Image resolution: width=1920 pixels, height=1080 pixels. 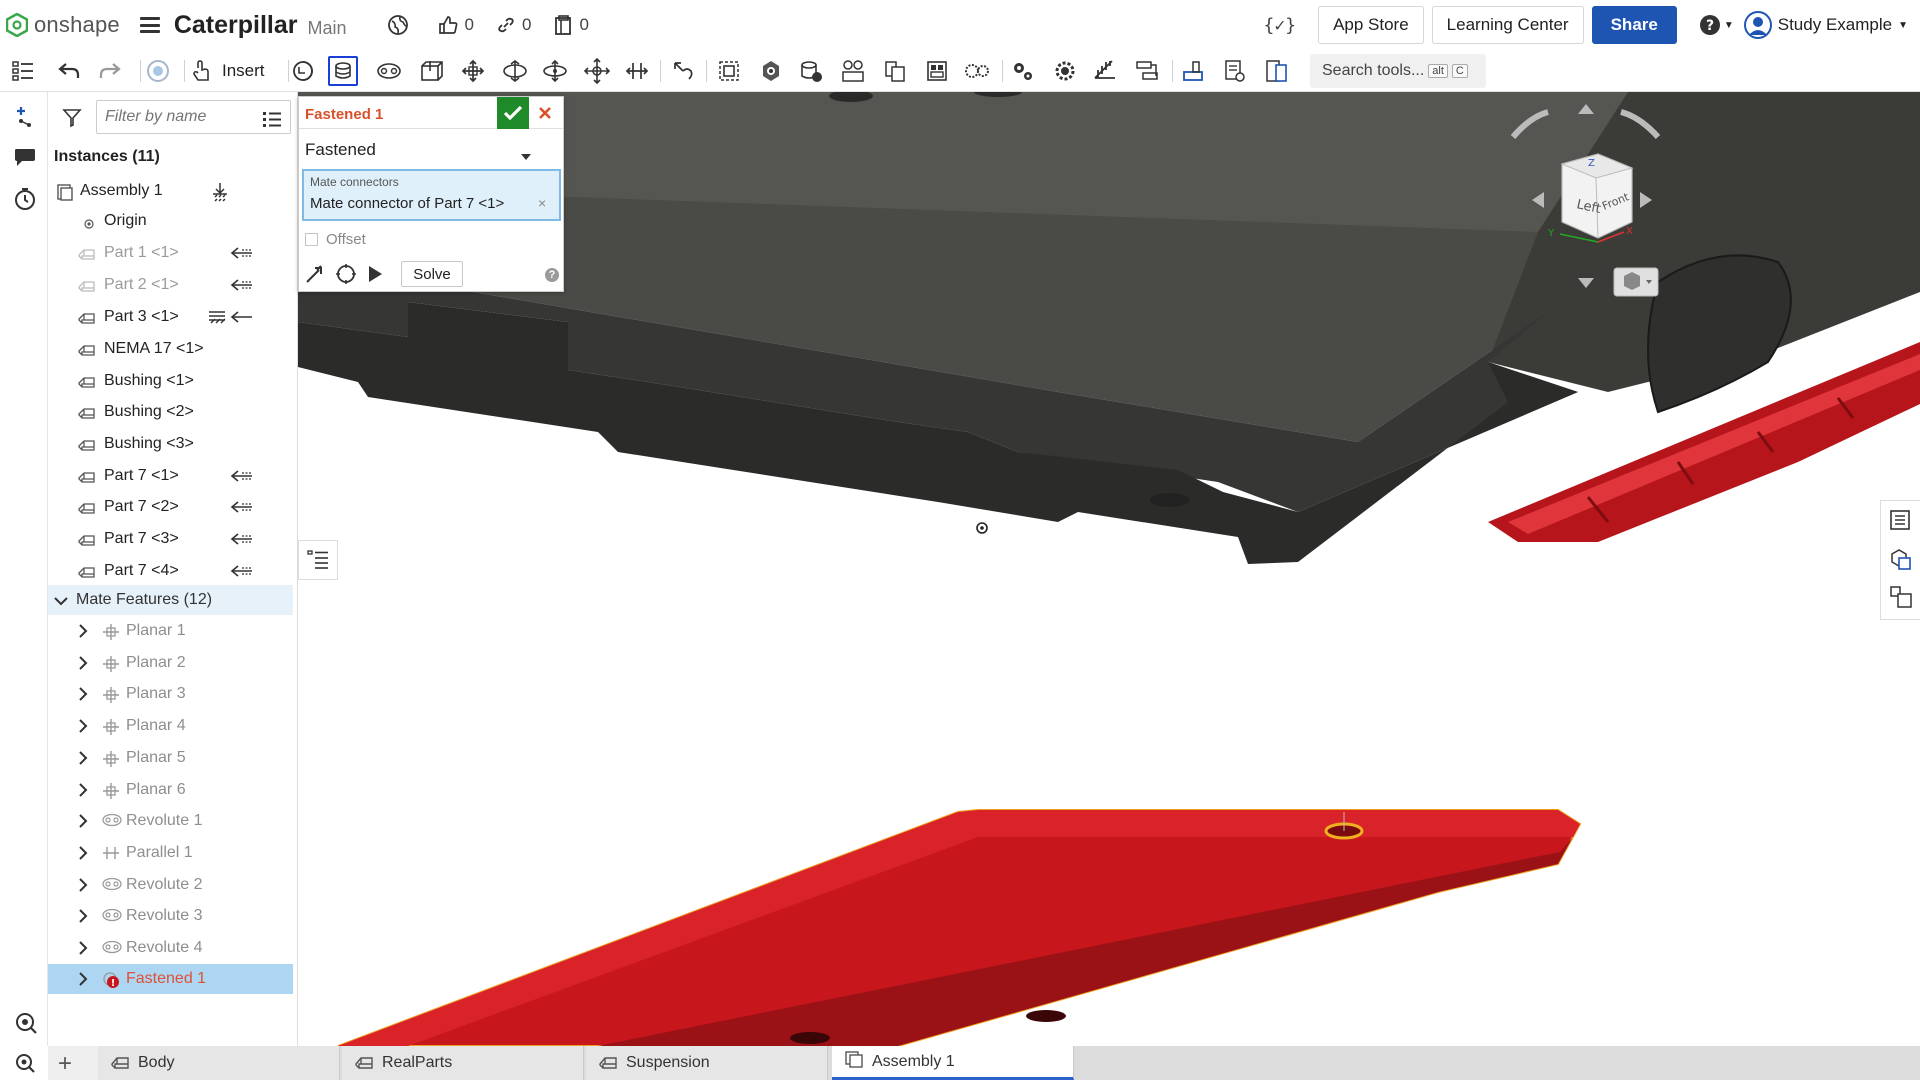 I want to click on list-item: Planar 1, so click(x=172, y=631).